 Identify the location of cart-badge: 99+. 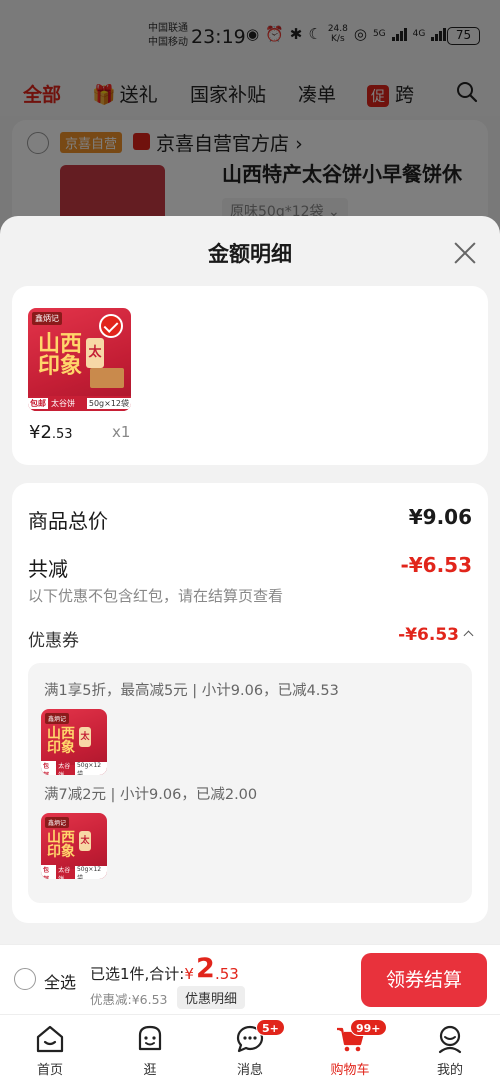
(368, 1027).